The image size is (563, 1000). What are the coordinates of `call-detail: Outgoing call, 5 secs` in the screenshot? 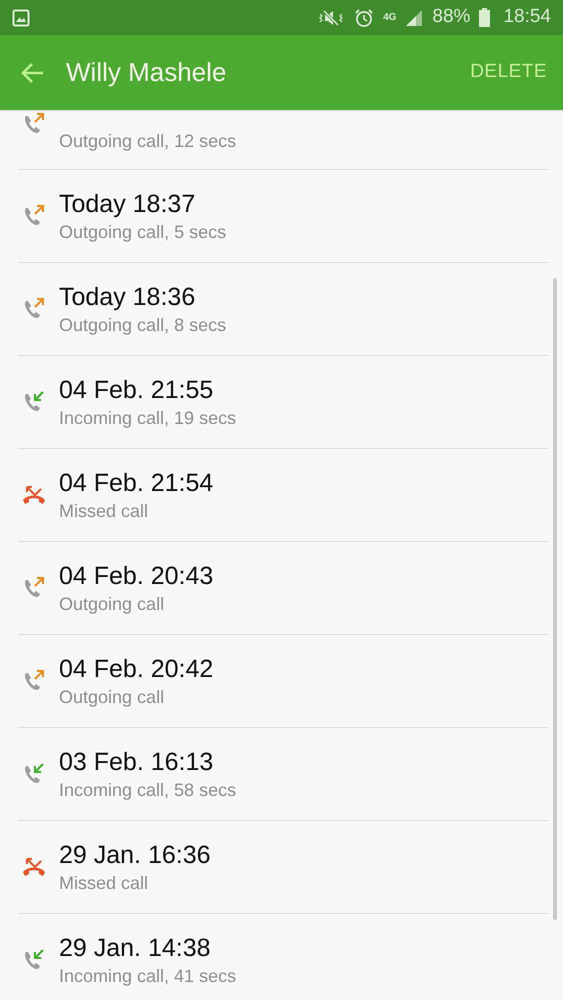 It's located at (142, 232).